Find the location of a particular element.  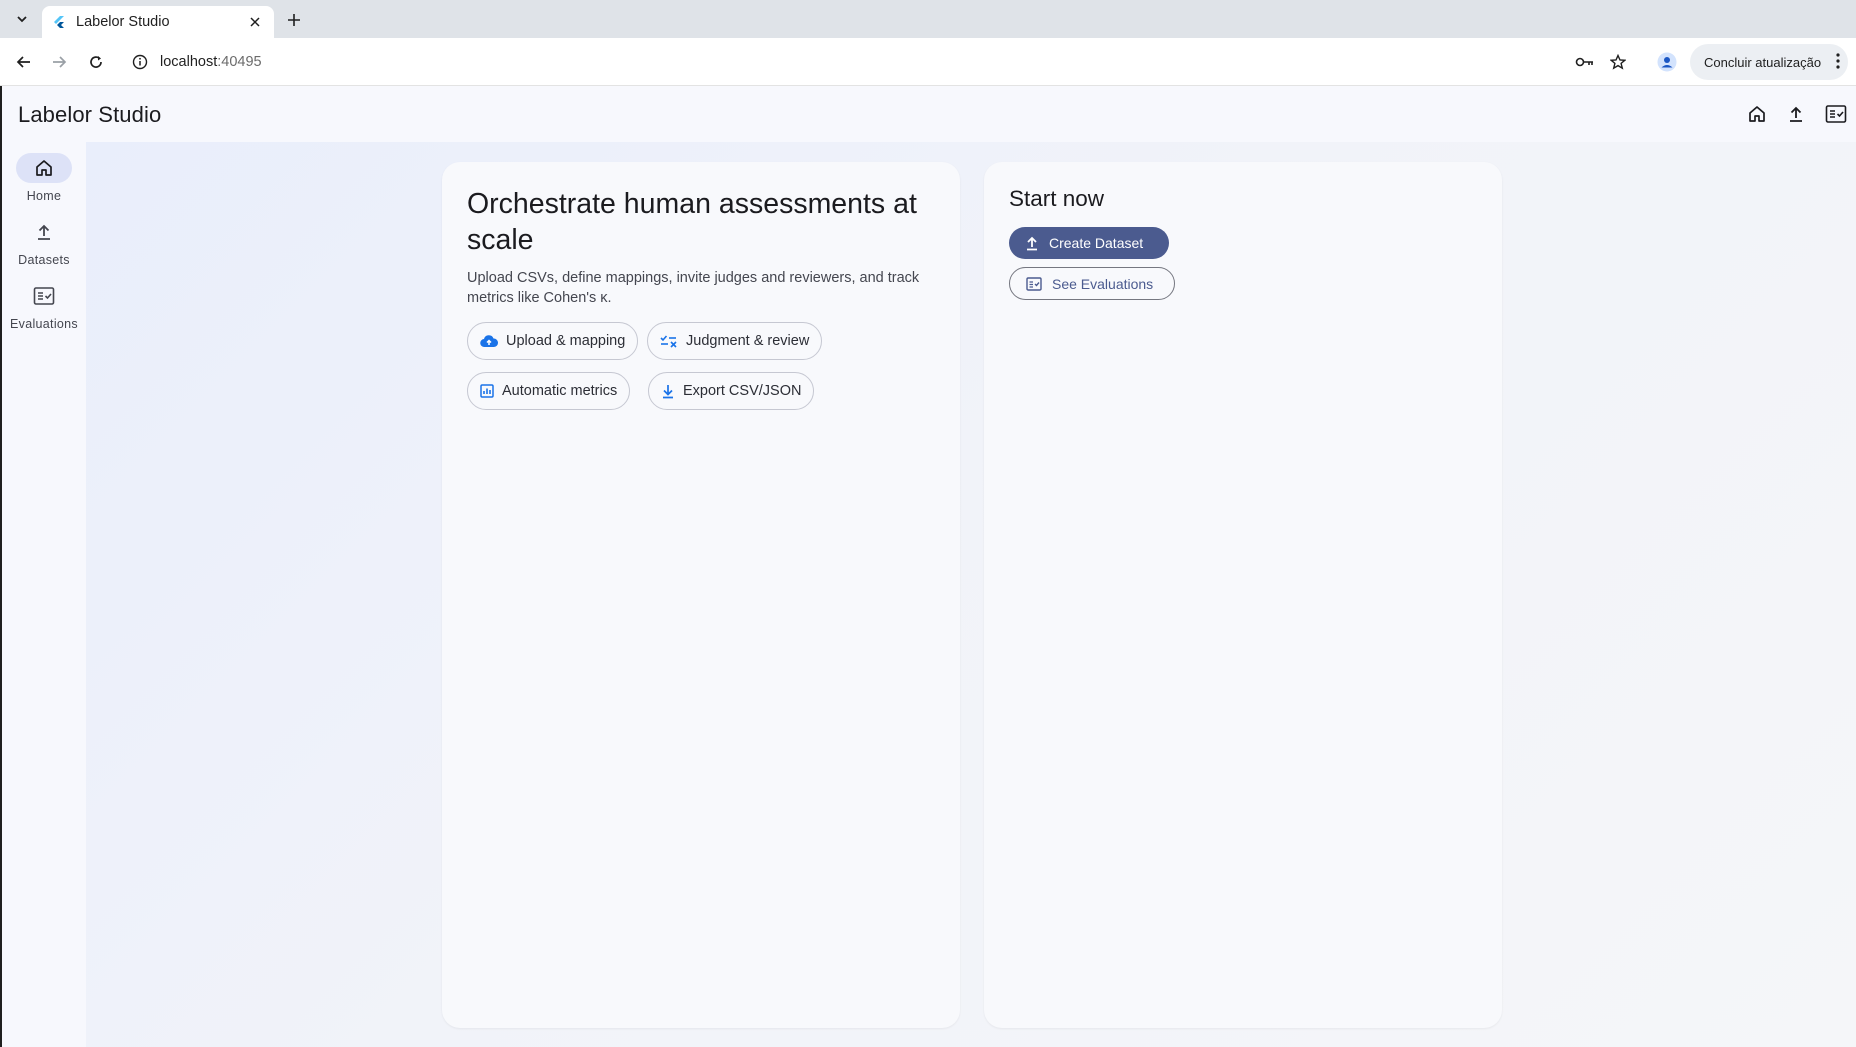

tab-search-button is located at coordinates (22, 19).